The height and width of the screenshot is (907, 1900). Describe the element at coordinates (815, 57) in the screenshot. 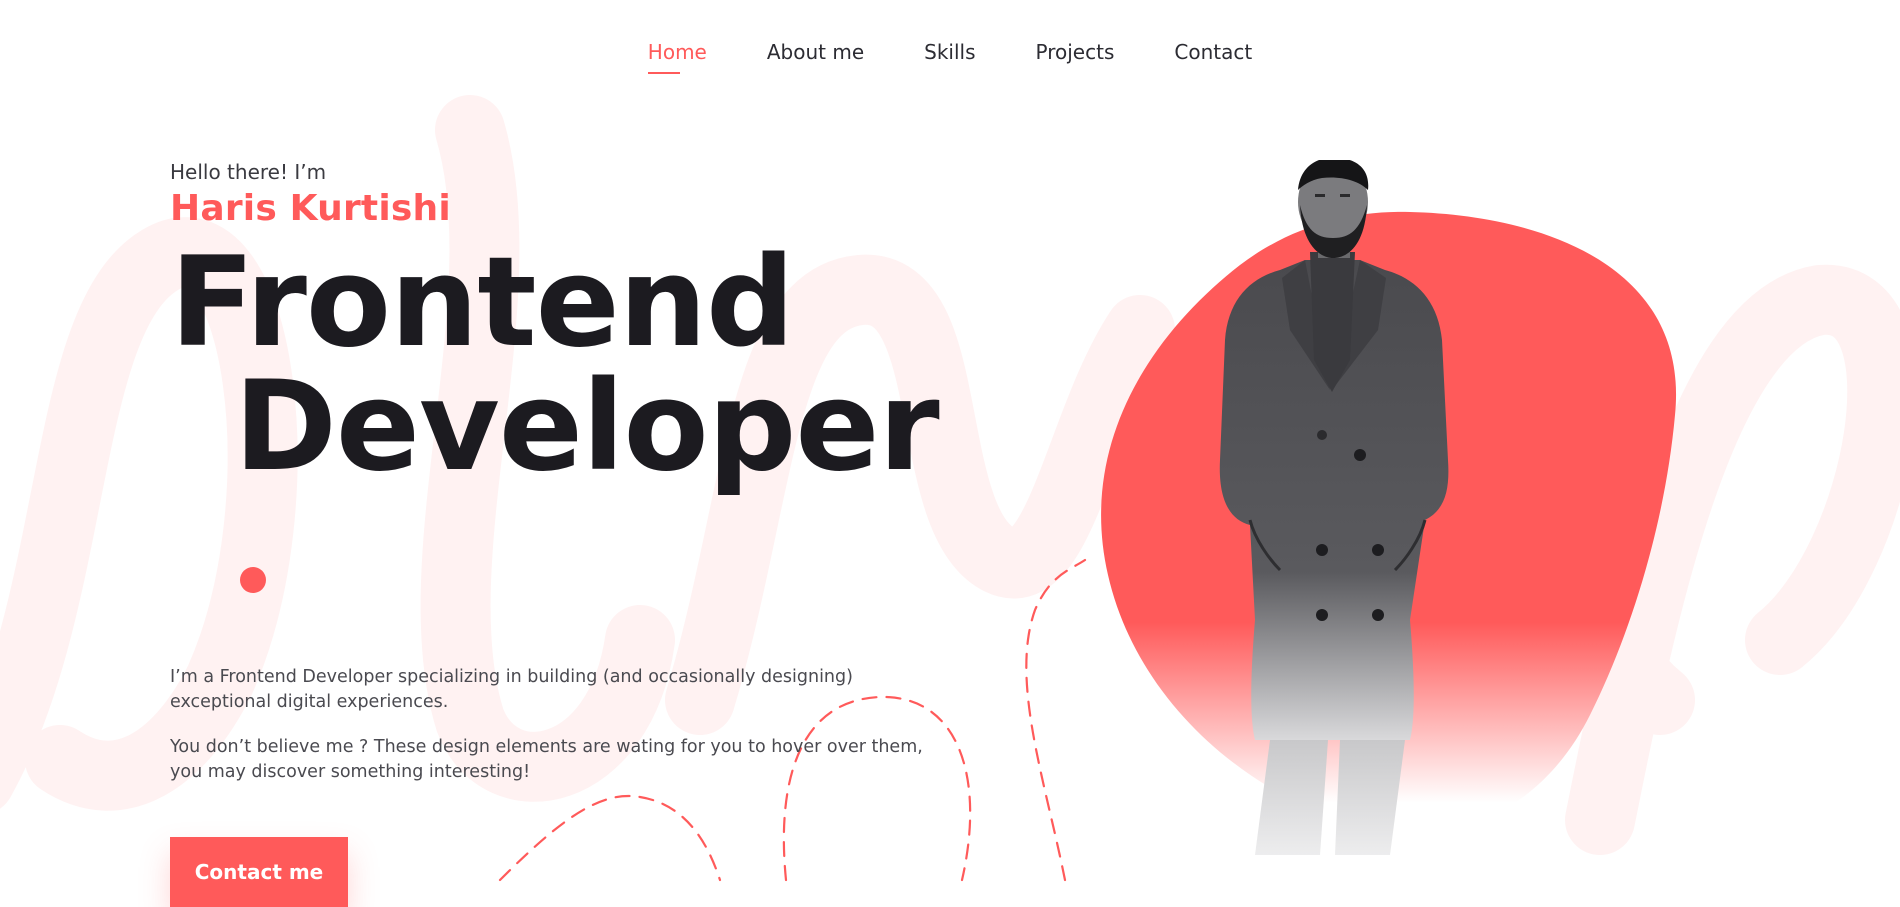

I see `nav-about-me: About me` at that location.